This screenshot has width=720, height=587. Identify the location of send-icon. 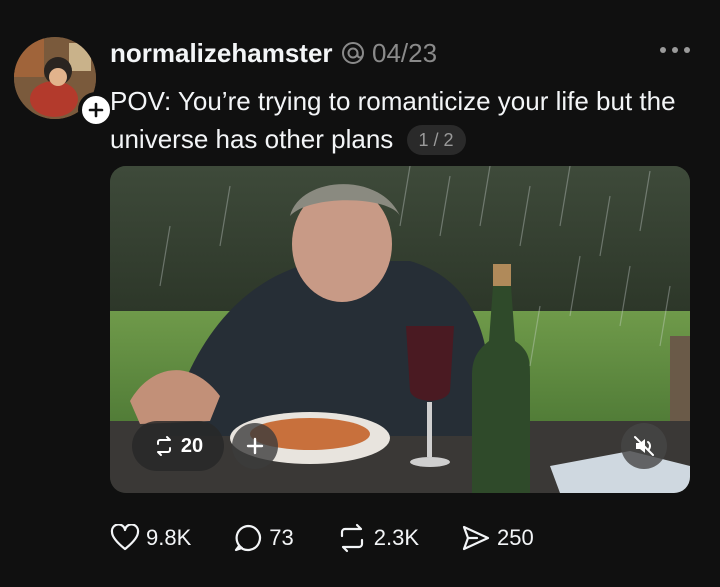
(476, 538).